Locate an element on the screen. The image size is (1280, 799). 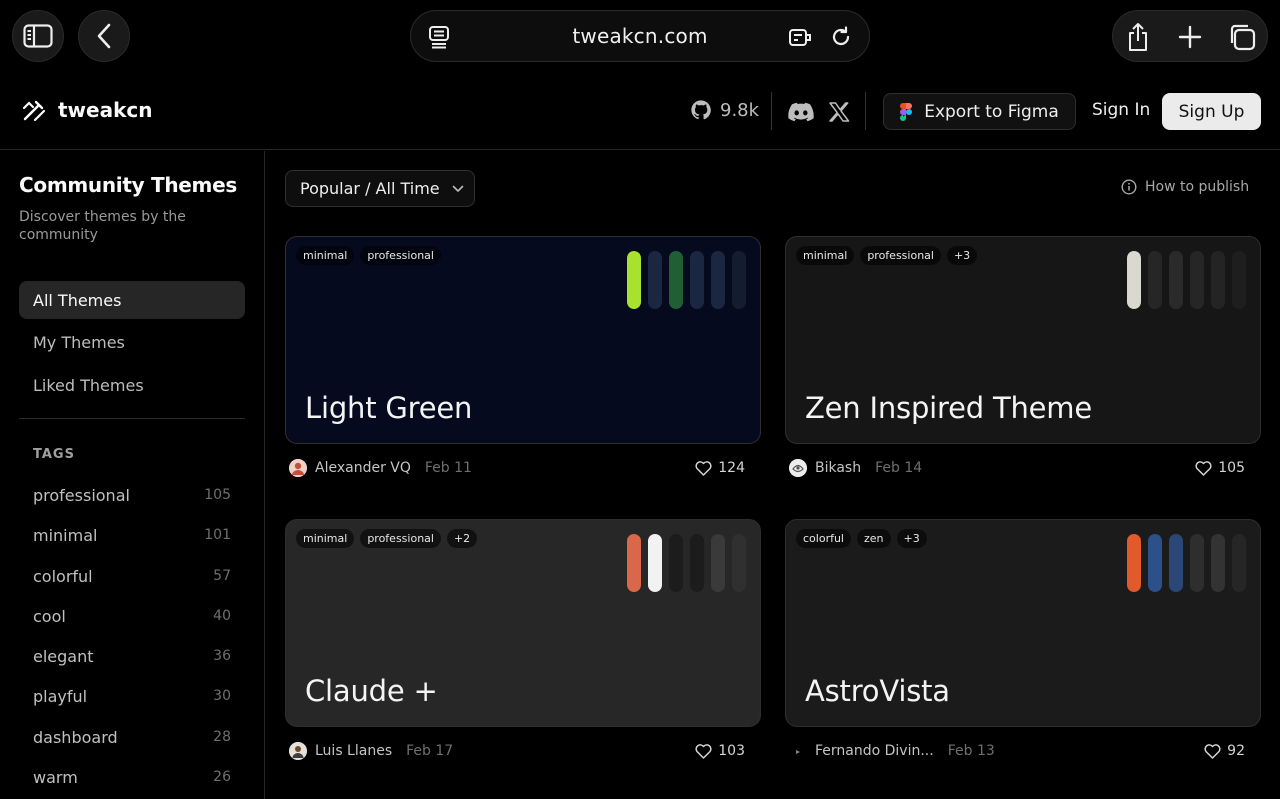
theme-card: minimal professional Light Green is located at coordinates (523, 340).